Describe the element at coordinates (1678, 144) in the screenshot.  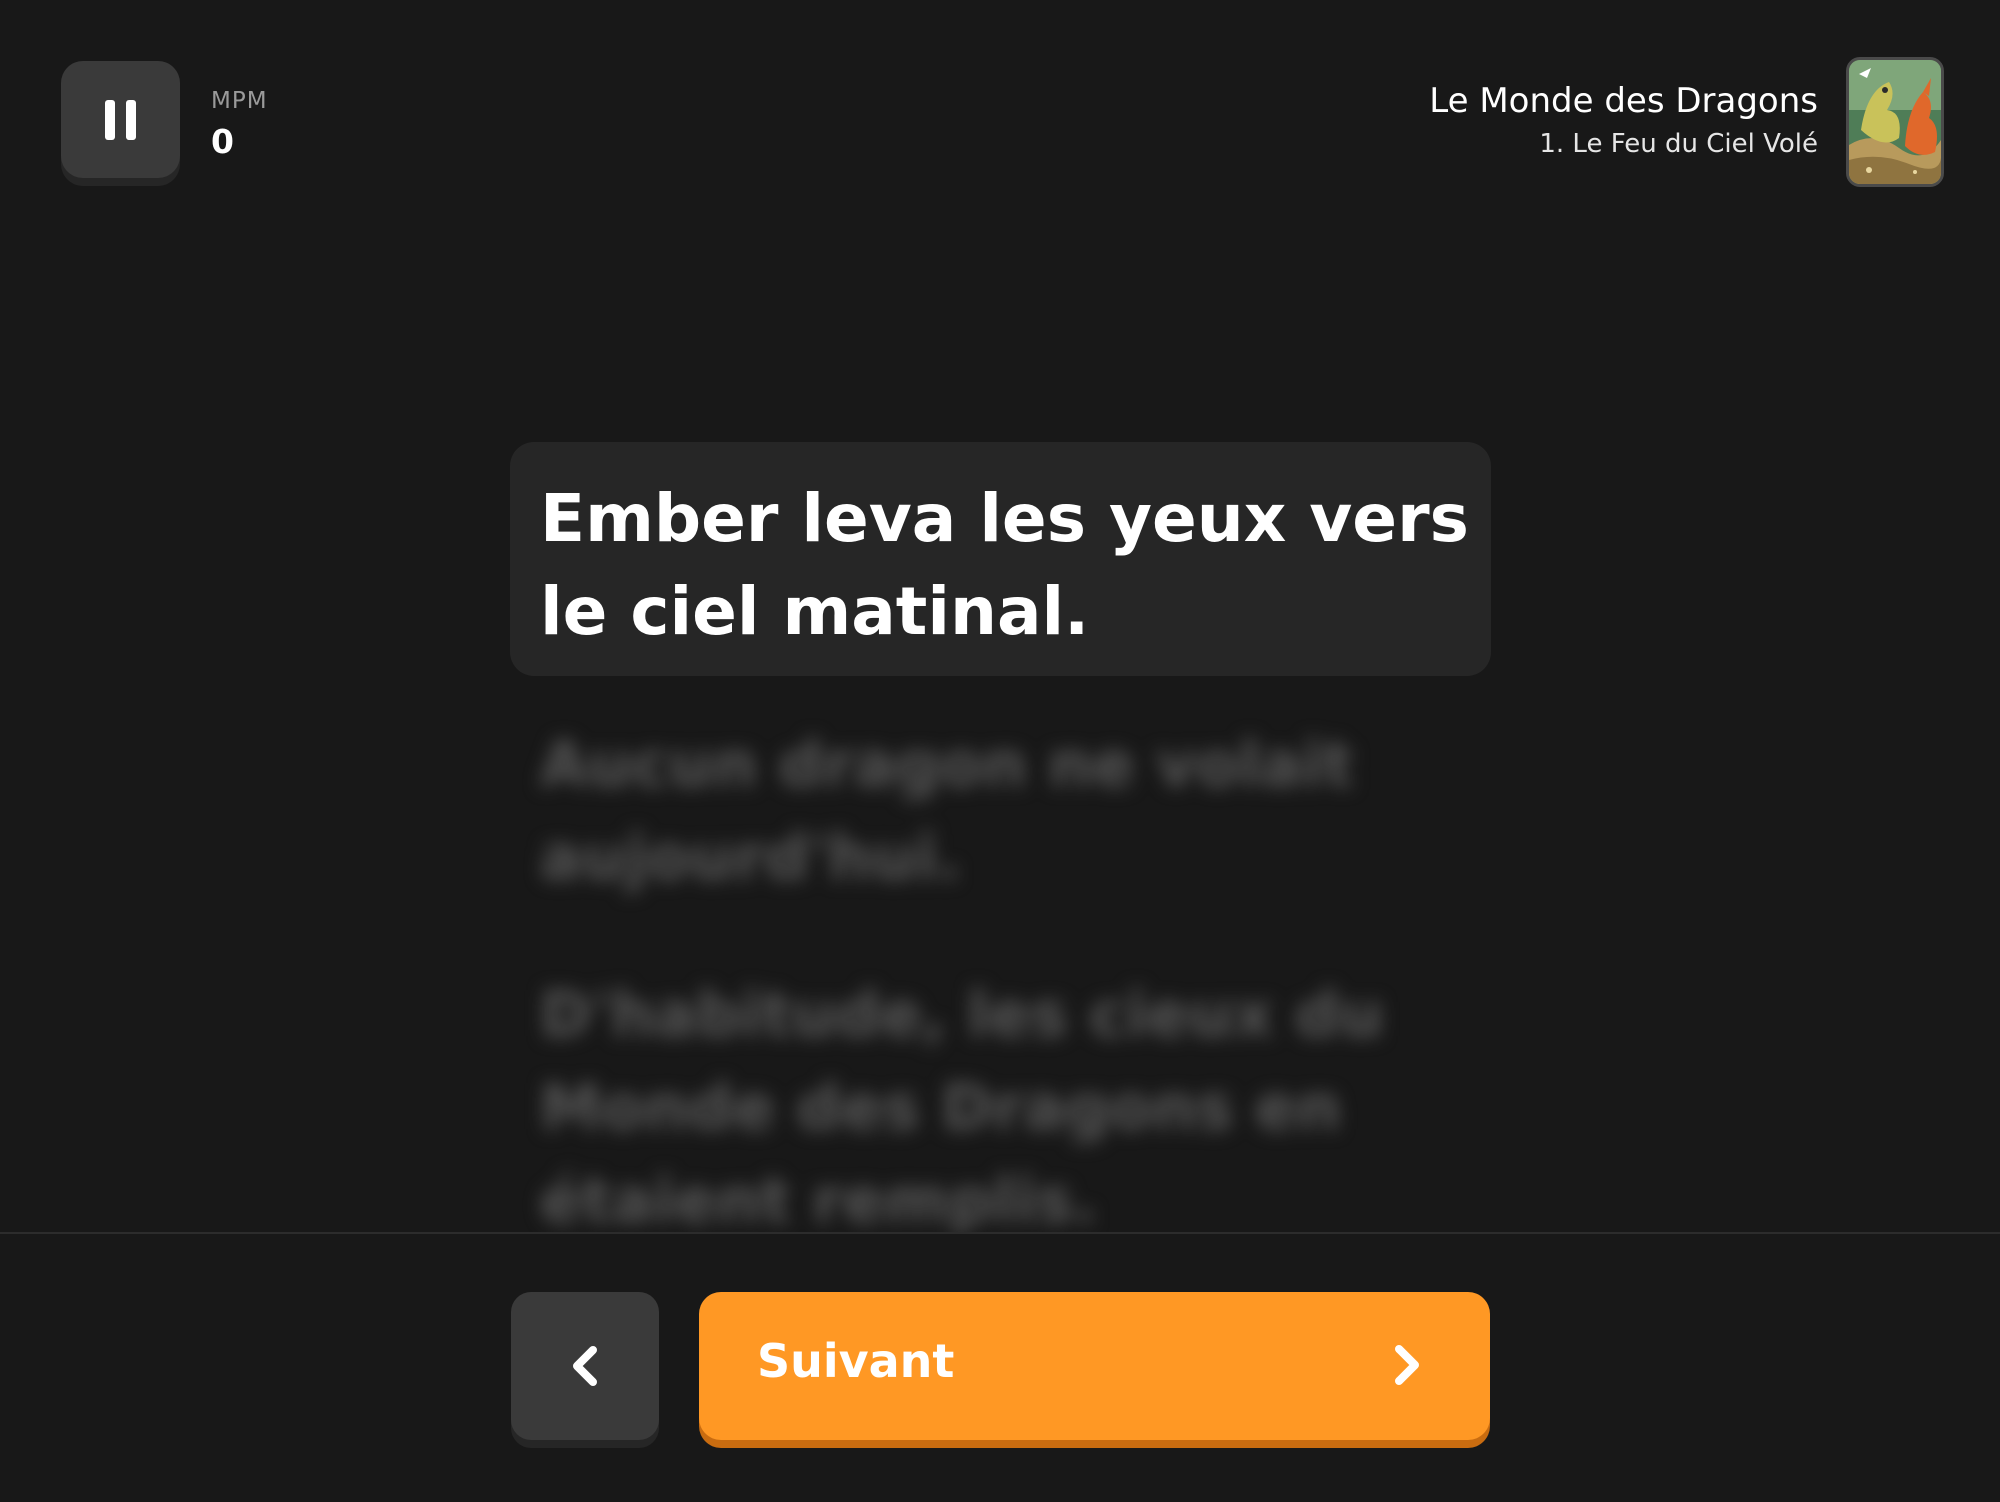
I see `chapter-title: 1. Le Feu du Ciel Volé` at that location.